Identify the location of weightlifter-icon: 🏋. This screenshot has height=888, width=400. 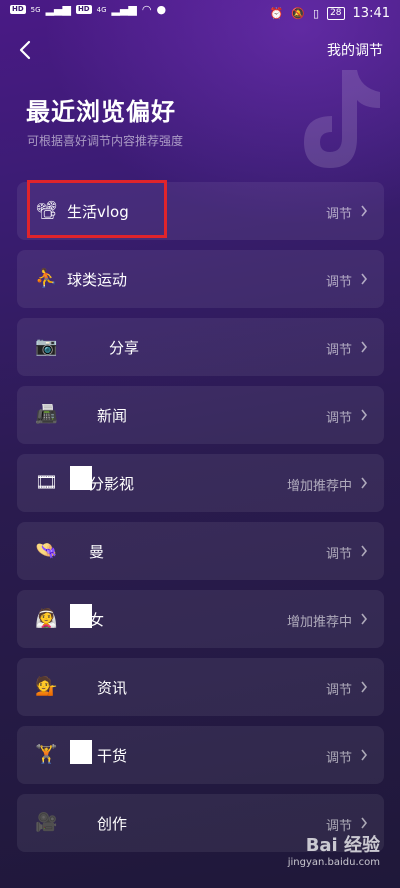
(46, 754).